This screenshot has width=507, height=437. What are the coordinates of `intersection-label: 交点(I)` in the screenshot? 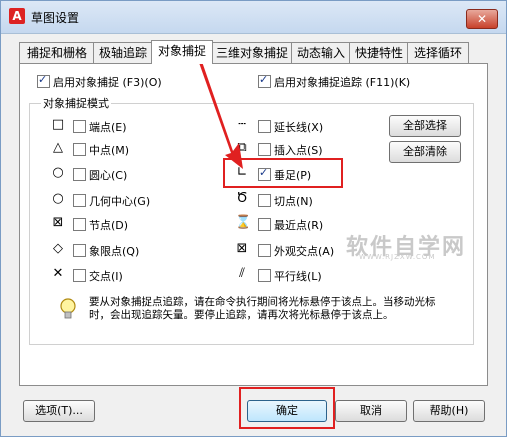 It's located at (106, 276).